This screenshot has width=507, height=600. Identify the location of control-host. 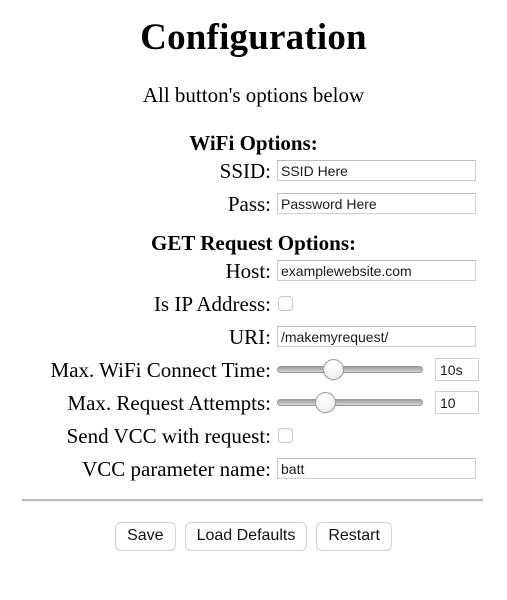
(376, 270).